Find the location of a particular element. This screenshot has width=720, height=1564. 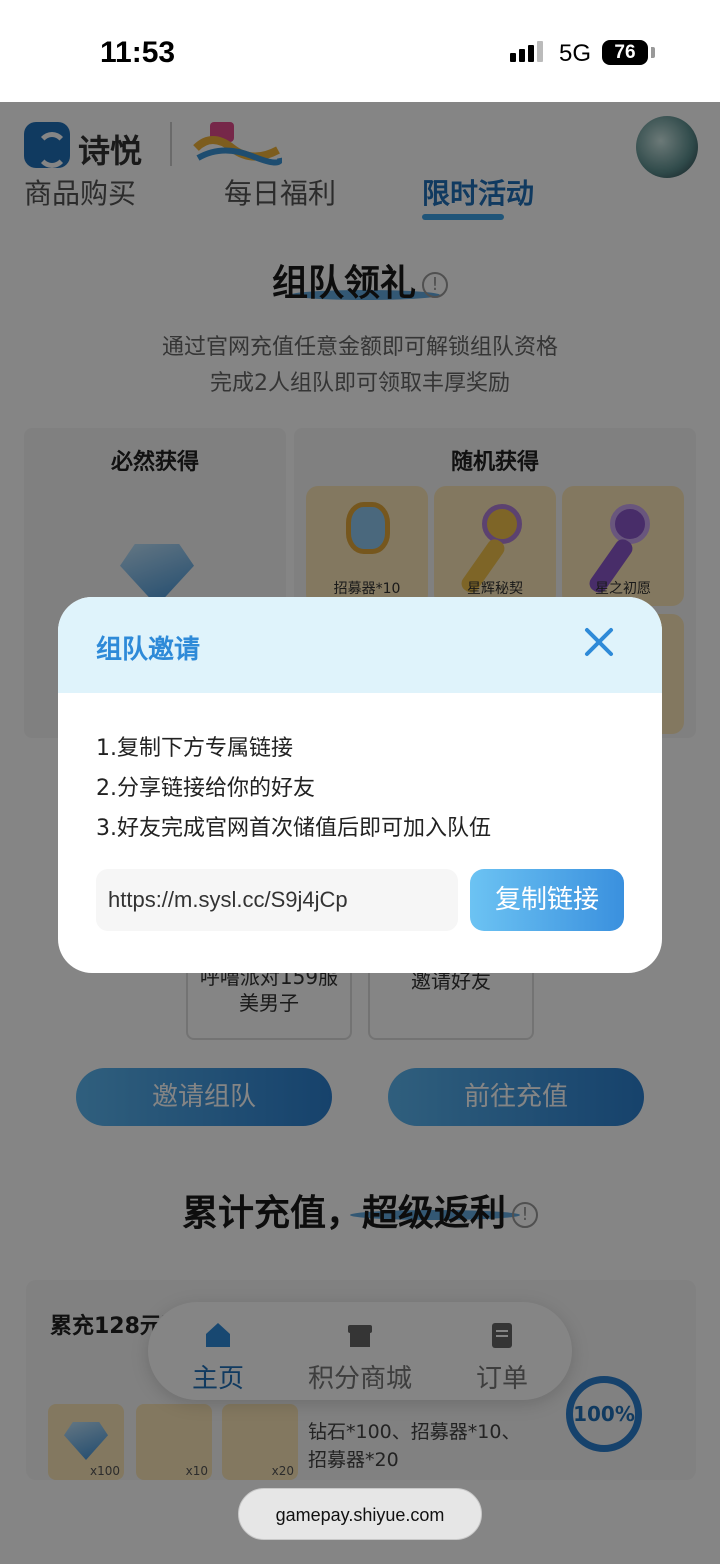

invite-link-field: https://m.sysl.cc/S9j4jCp is located at coordinates (277, 900).